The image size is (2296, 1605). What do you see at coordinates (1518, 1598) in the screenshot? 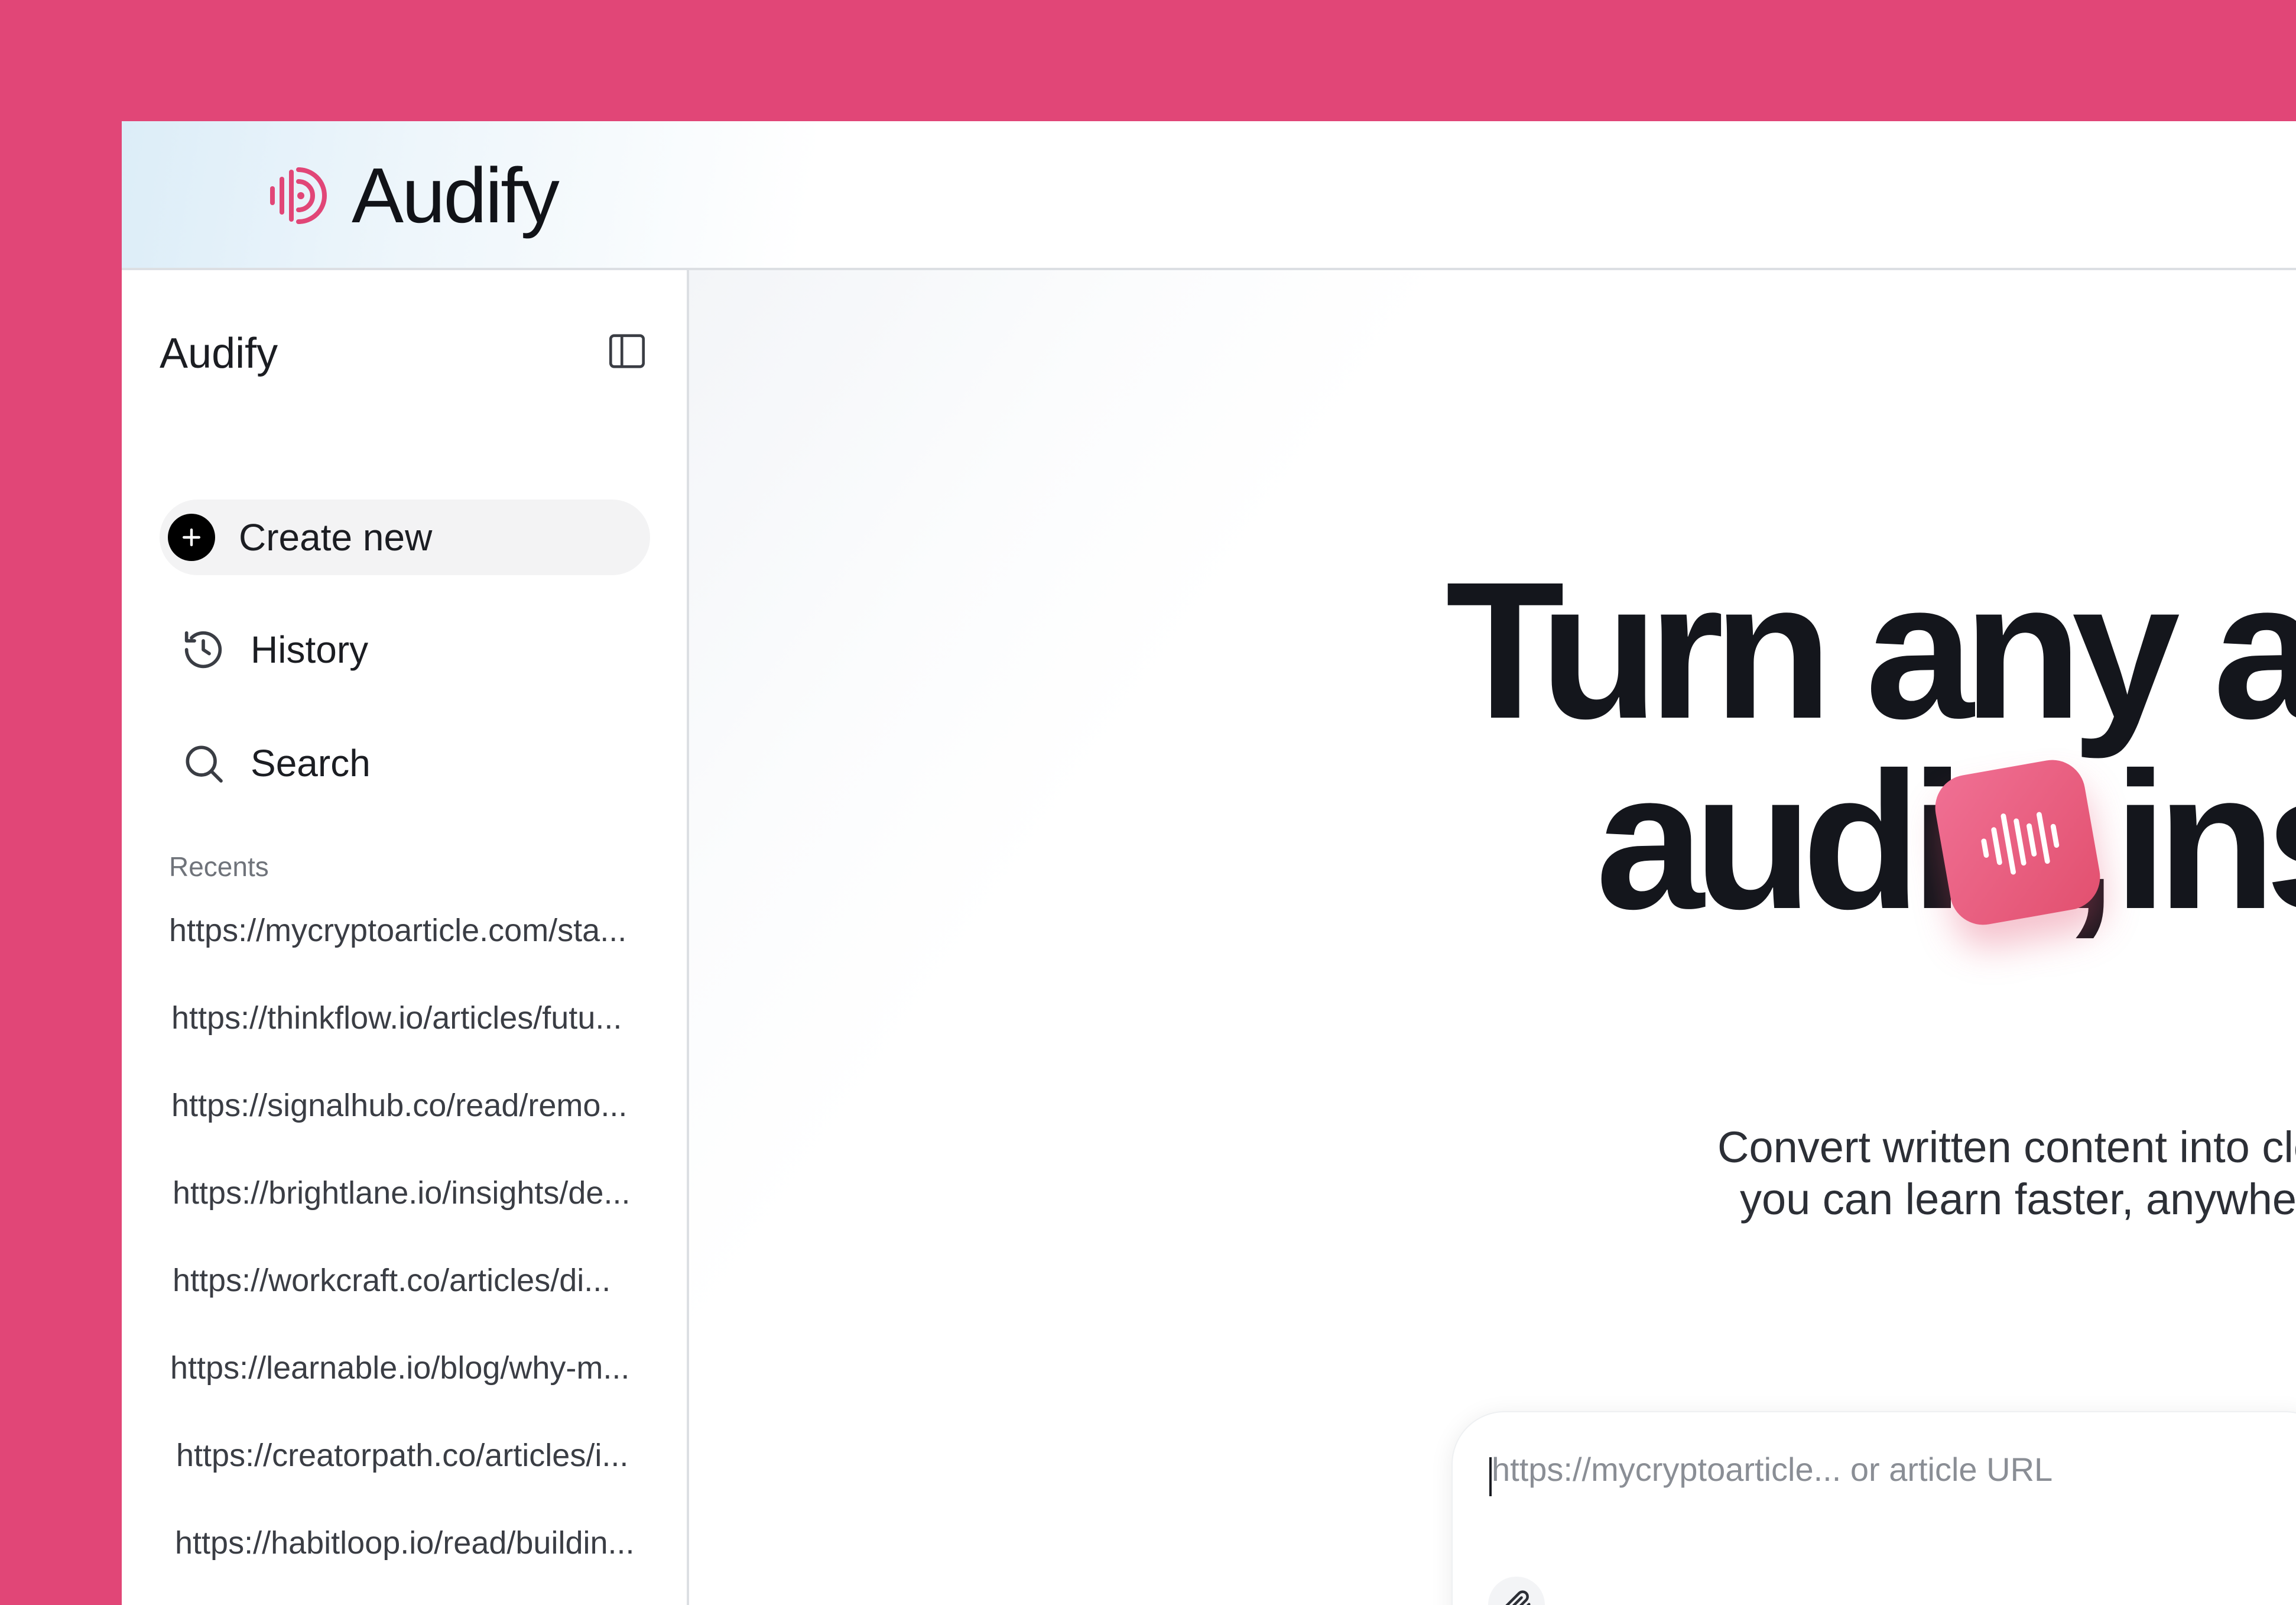
I see `paperclip-icon` at bounding box center [1518, 1598].